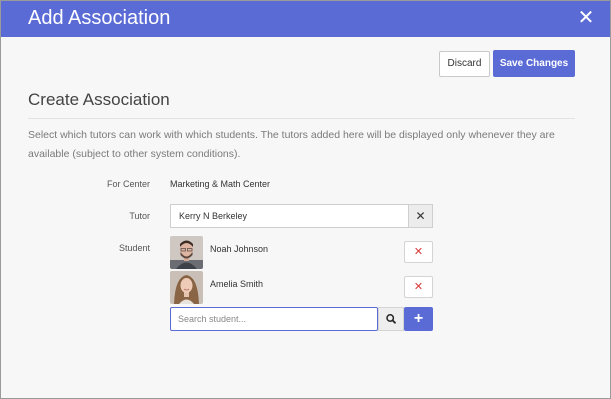 The image size is (611, 399). What do you see at coordinates (239, 249) in the screenshot?
I see `student-name: Noah Johnson` at bounding box center [239, 249].